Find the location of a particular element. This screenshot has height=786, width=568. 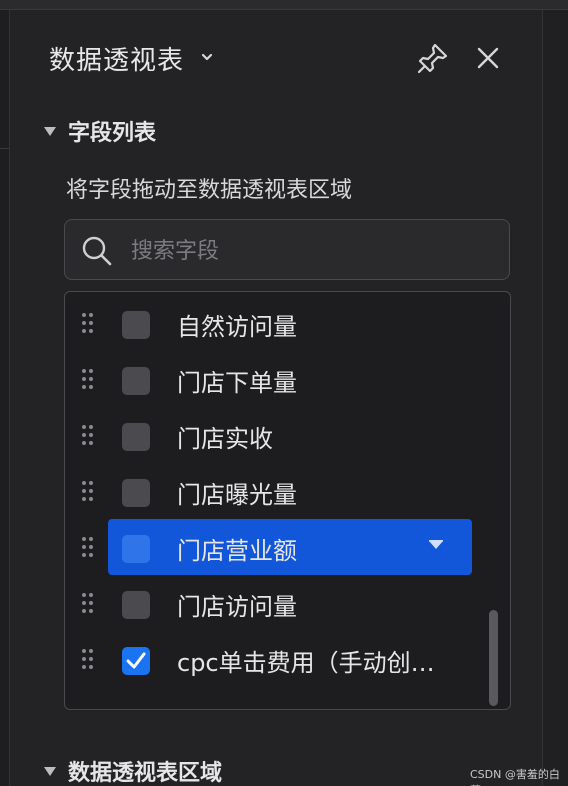

search-box is located at coordinates (287, 249).